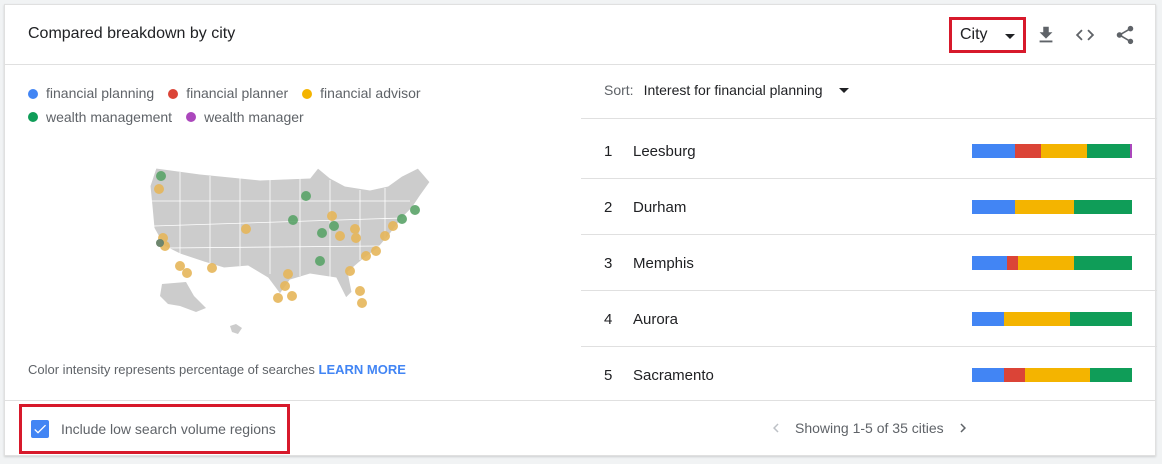 This screenshot has width=1162, height=464. Describe the element at coordinates (1046, 35) in the screenshot. I see `download-icon` at that location.